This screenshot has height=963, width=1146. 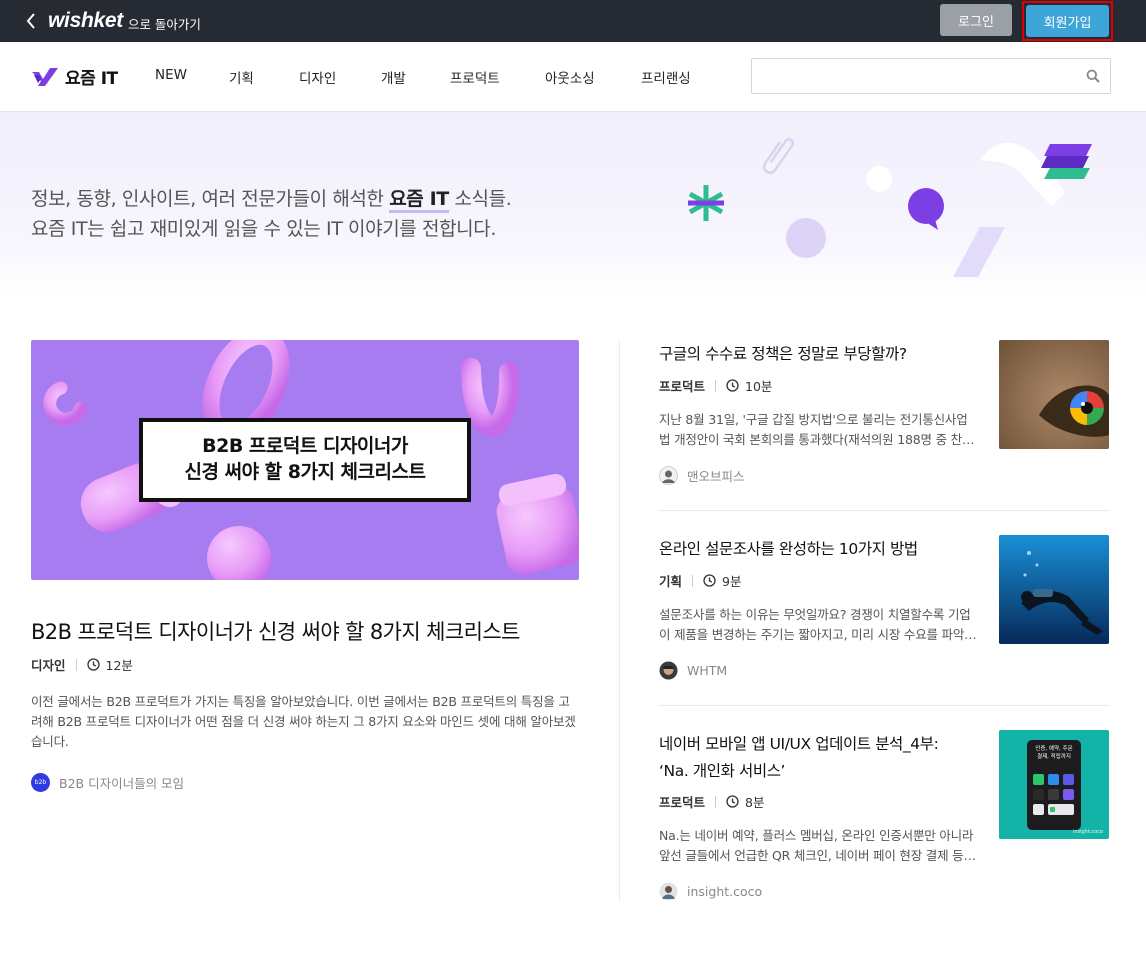 I want to click on hero-brand-highlight: 요즘 IT, so click(x=419, y=200).